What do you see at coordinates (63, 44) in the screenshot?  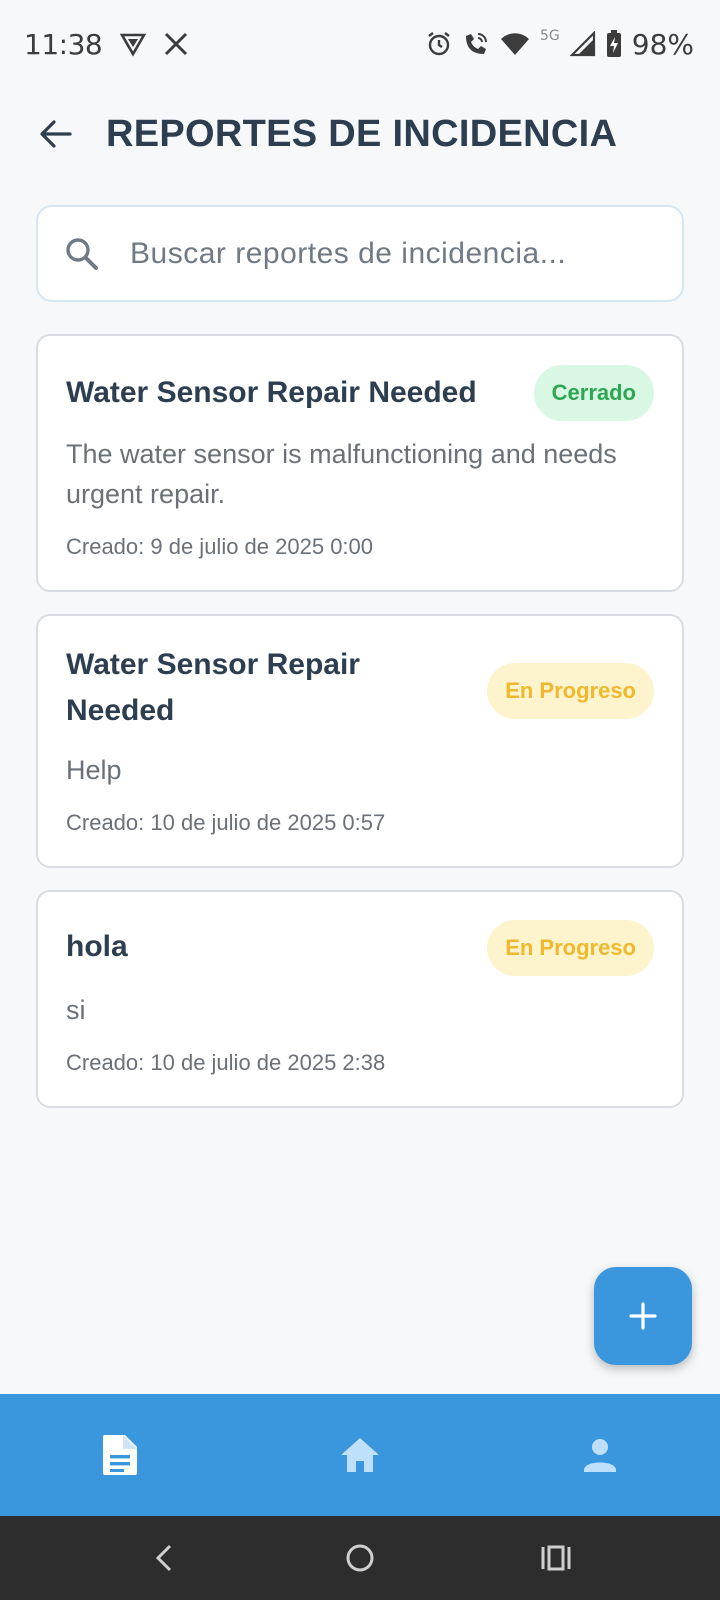 I see `status-time: 11:38` at bounding box center [63, 44].